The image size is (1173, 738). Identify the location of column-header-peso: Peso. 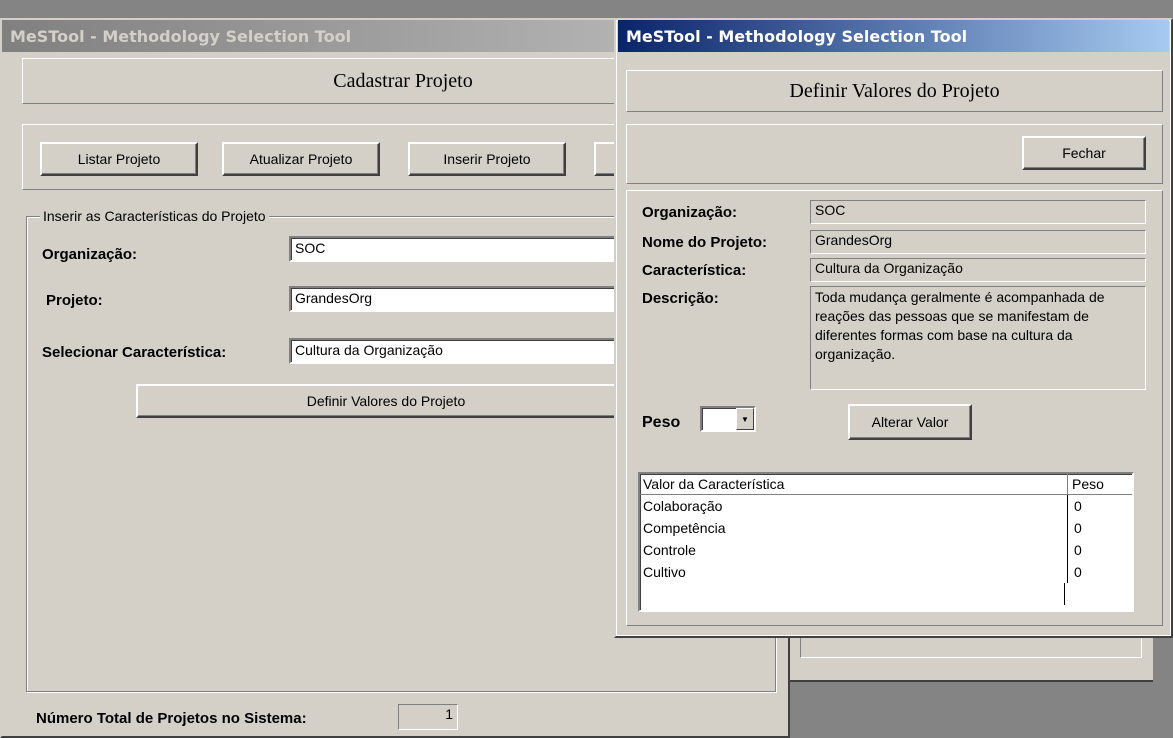
(1100, 484).